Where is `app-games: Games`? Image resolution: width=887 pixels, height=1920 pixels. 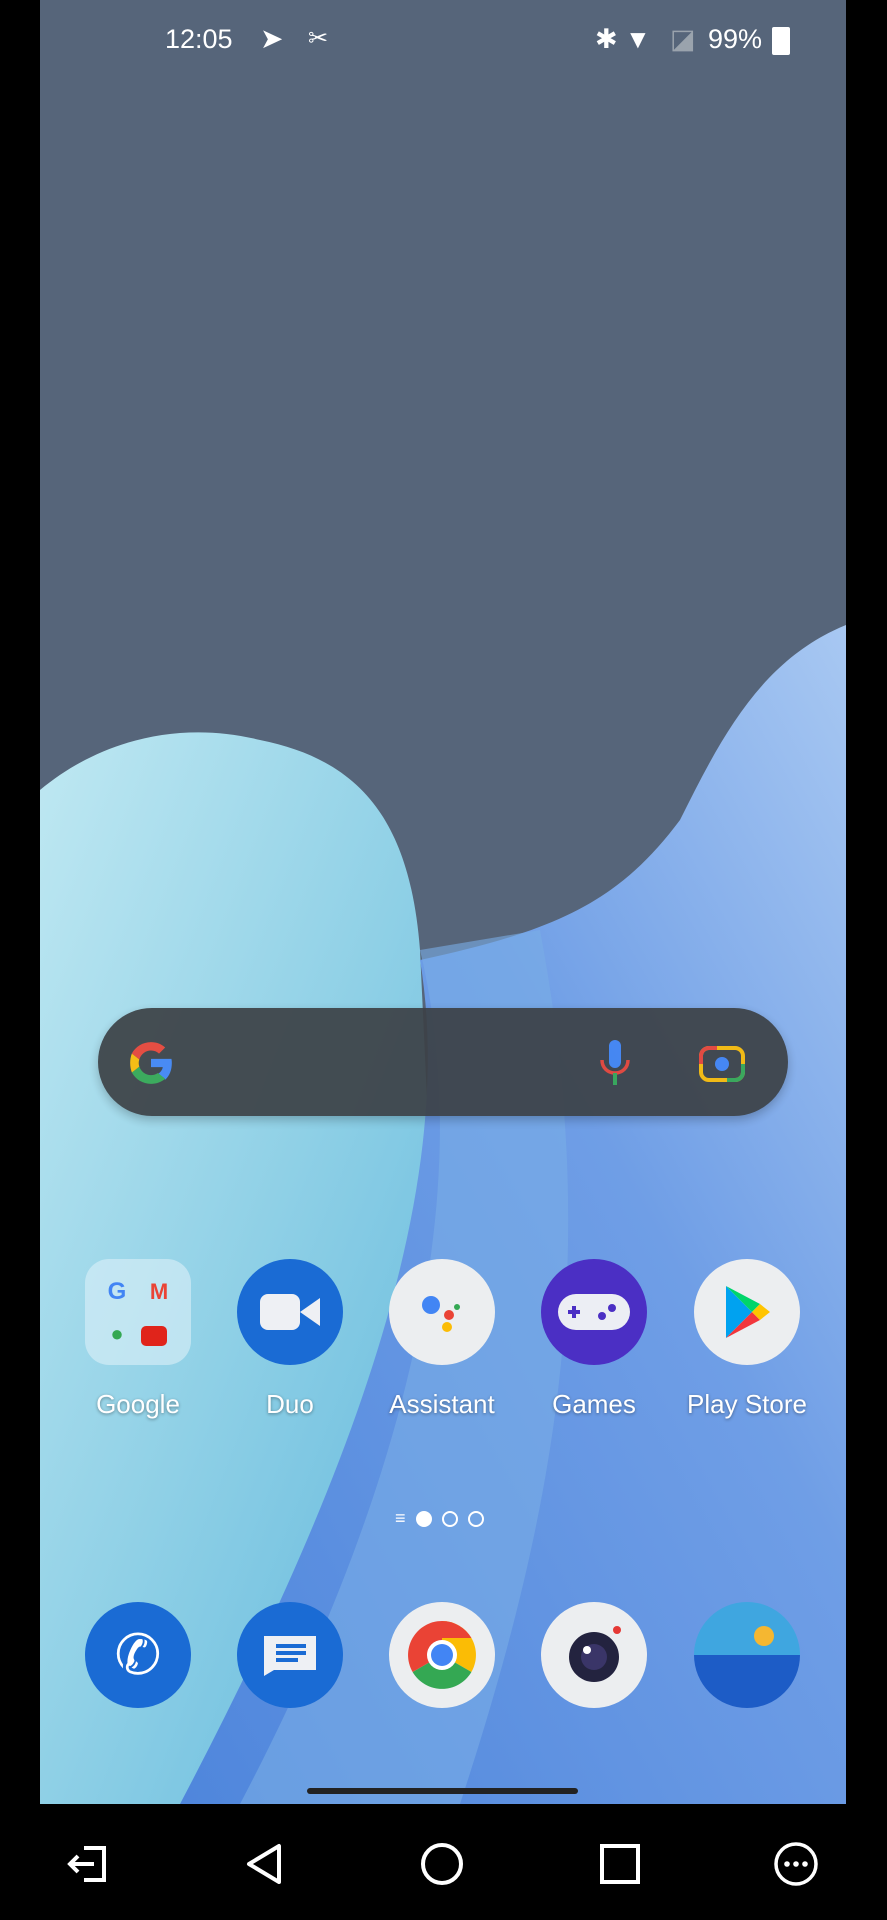
app-games: Games is located at coordinates (594, 1339).